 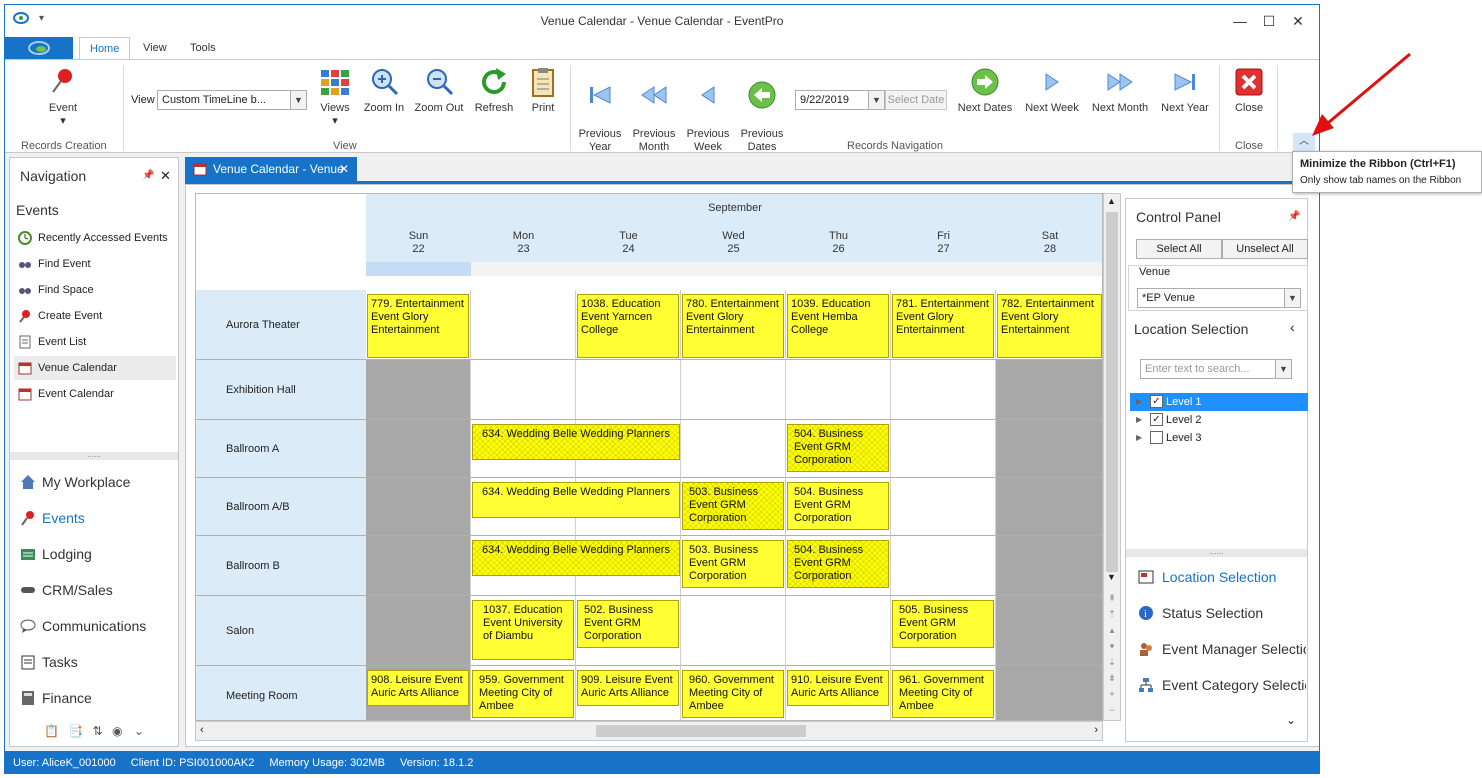 I want to click on event-block: 505. Business Event GRM Corporation, so click(x=943, y=624).